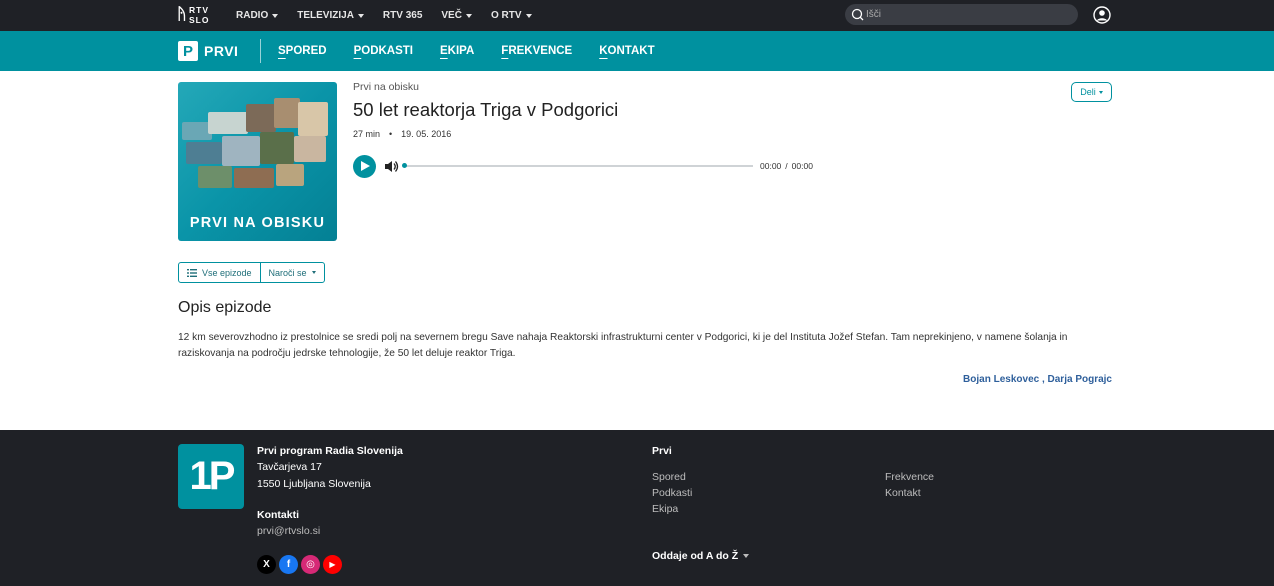  I want to click on nav-label: RTV 365, so click(402, 15).